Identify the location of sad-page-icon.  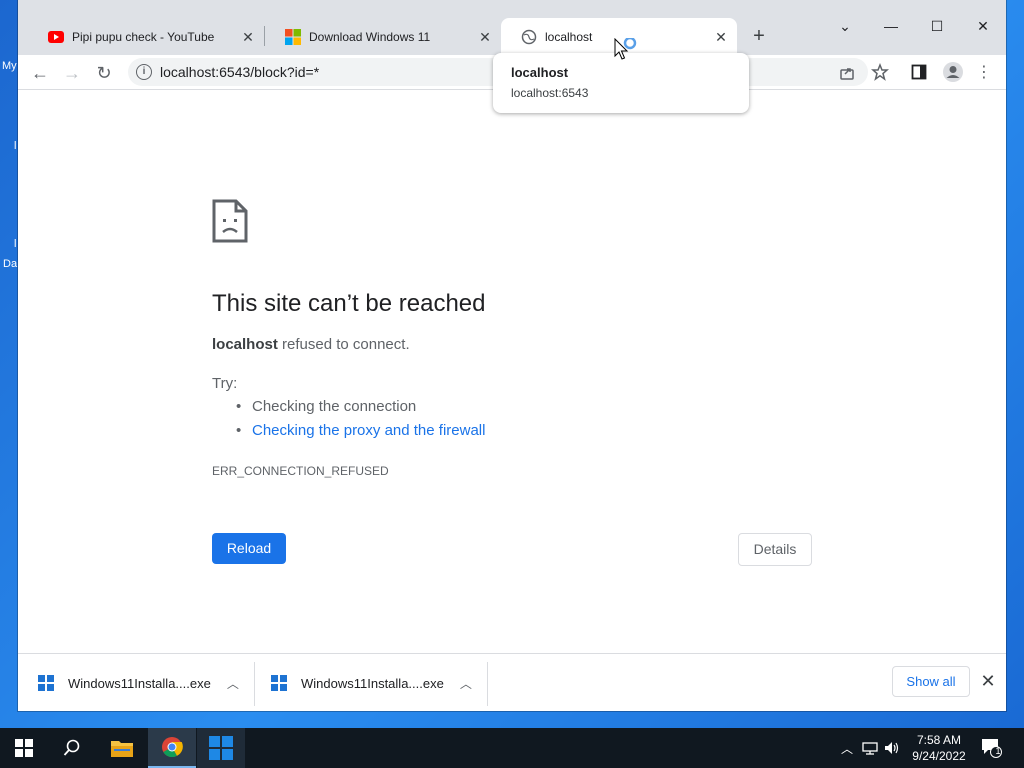
(230, 221).